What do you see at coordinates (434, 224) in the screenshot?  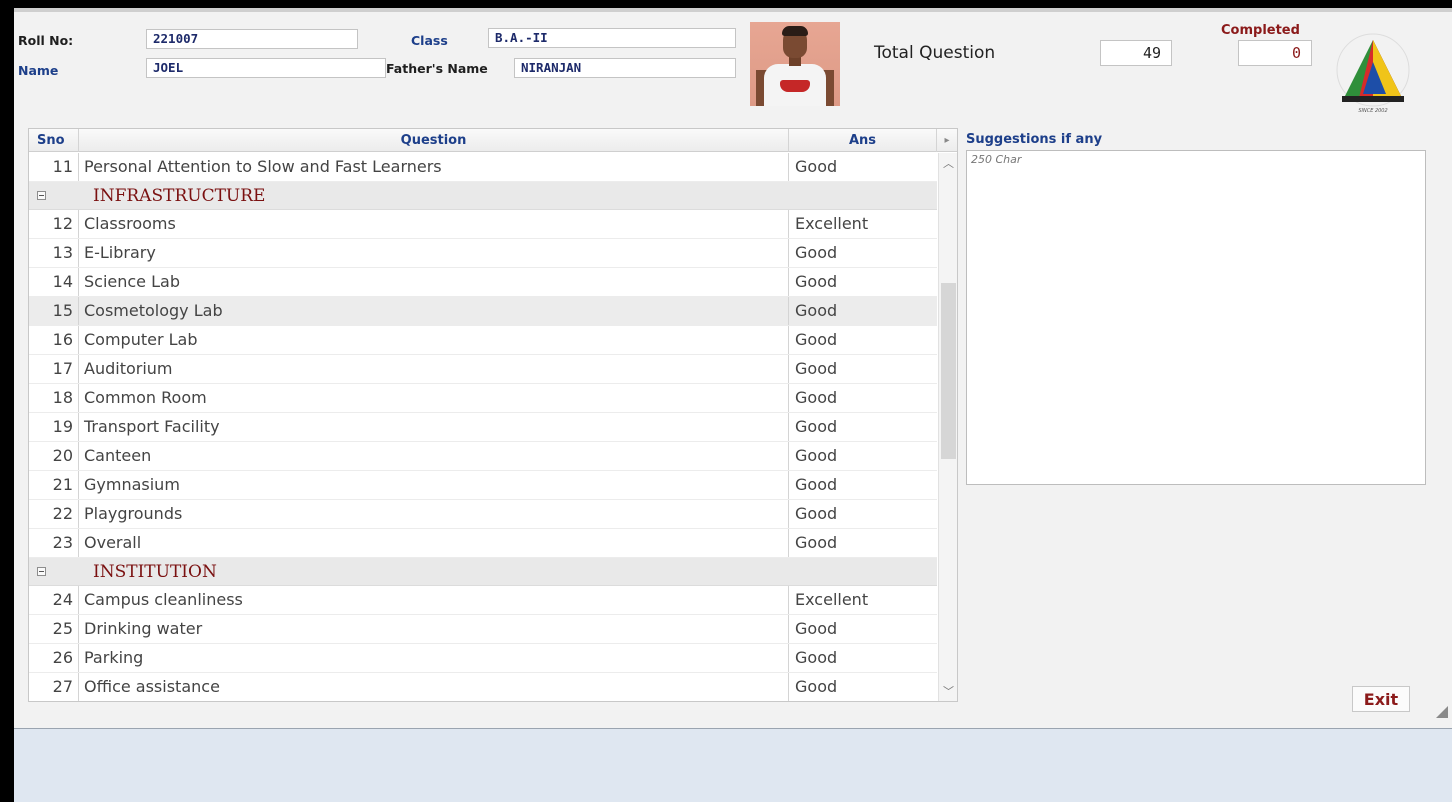 I see `row-question: Classrooms` at bounding box center [434, 224].